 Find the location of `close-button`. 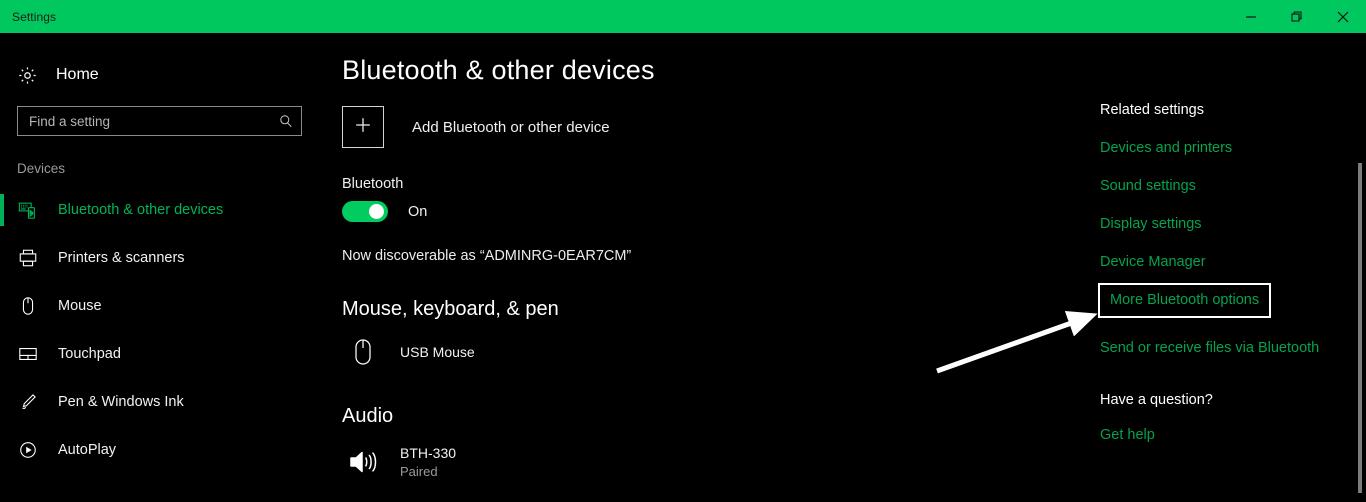

close-button is located at coordinates (1343, 16).